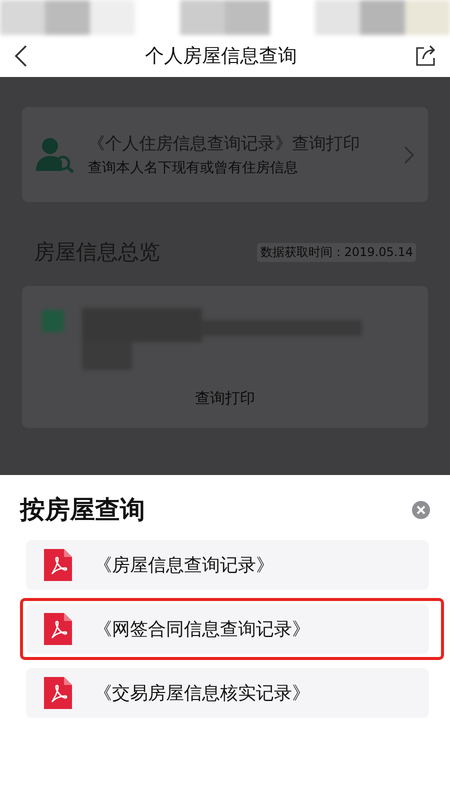 The image size is (450, 801). Describe the element at coordinates (21, 56) in the screenshot. I see `back-icon` at that location.